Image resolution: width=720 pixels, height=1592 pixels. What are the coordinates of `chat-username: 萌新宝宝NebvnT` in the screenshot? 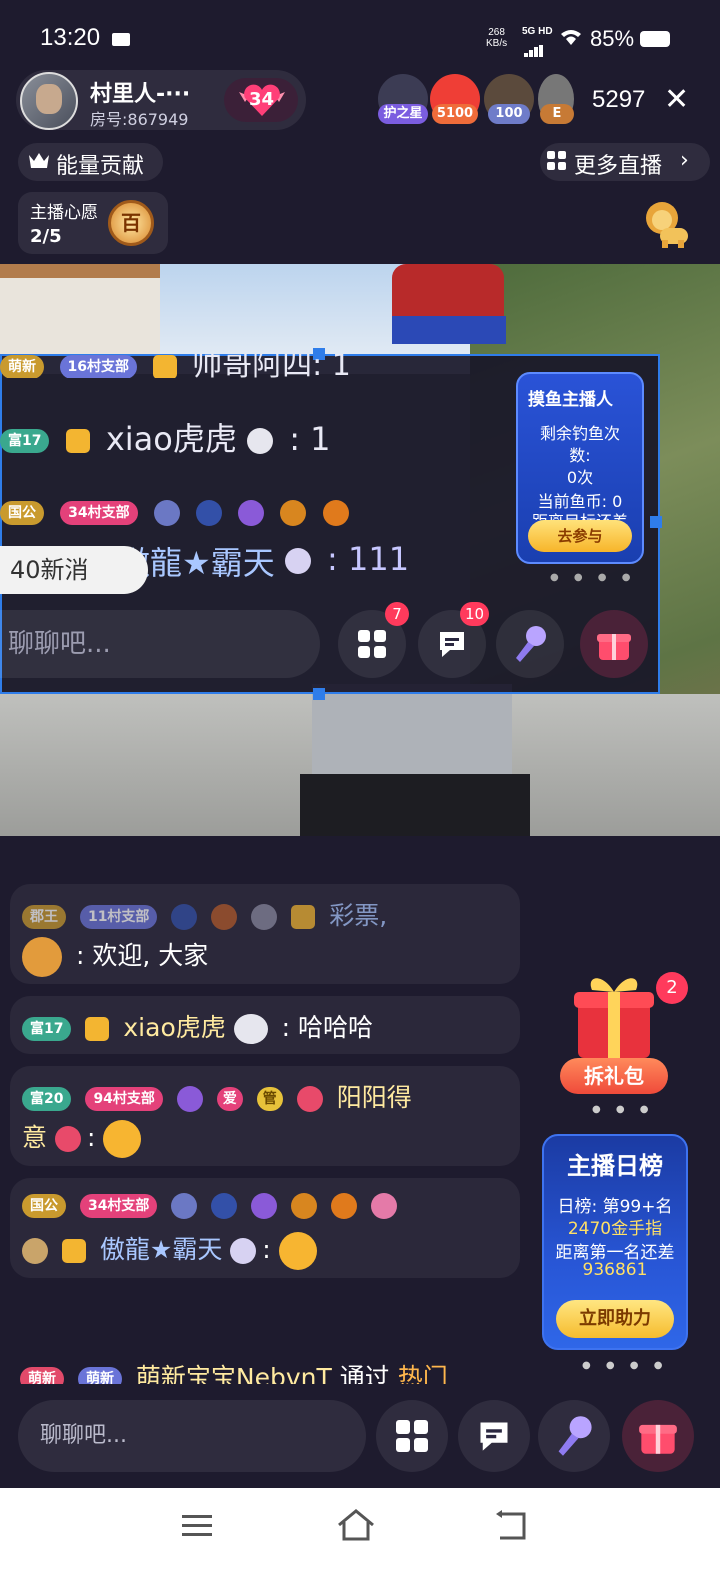 It's located at (234, 1373).